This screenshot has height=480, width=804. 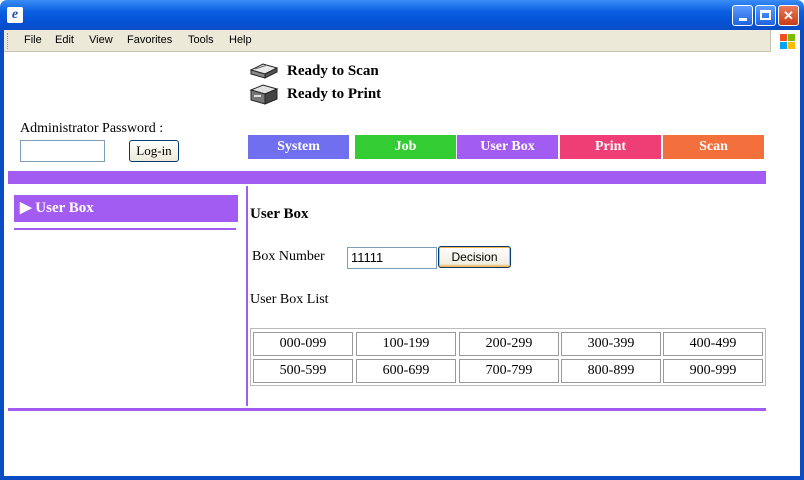 What do you see at coordinates (610, 147) in the screenshot?
I see `tab-print: Print` at bounding box center [610, 147].